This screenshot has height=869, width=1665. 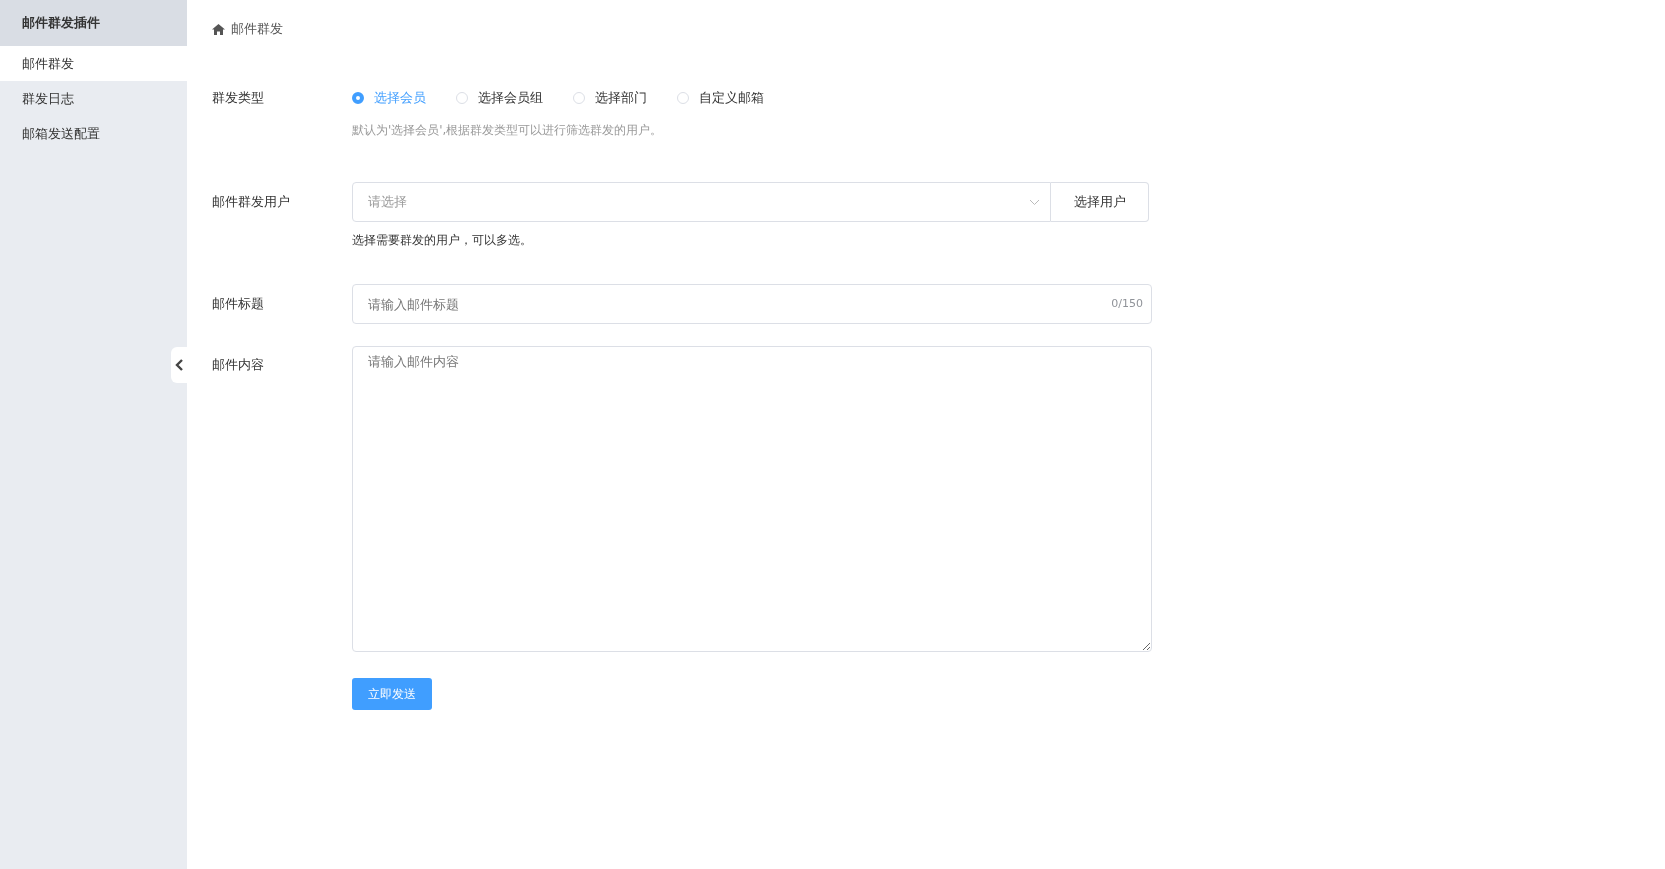 What do you see at coordinates (238, 98) in the screenshot?
I see `field-label: 群发类型` at bounding box center [238, 98].